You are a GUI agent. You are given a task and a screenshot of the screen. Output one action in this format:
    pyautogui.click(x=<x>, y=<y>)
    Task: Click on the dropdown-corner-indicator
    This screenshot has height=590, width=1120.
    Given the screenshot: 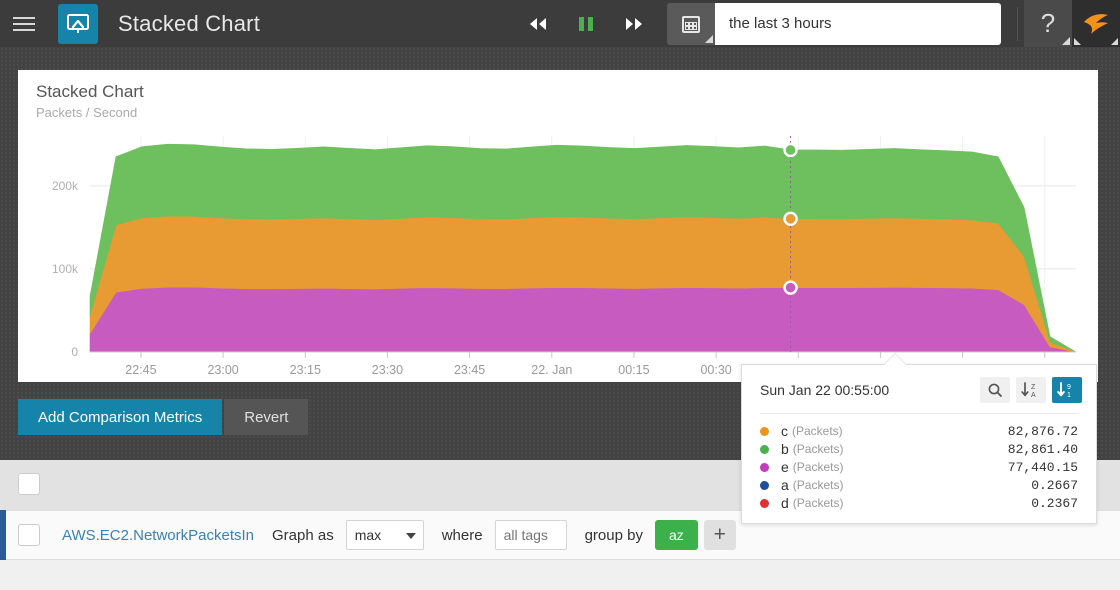 What is the action you would take?
    pyautogui.click(x=709, y=38)
    